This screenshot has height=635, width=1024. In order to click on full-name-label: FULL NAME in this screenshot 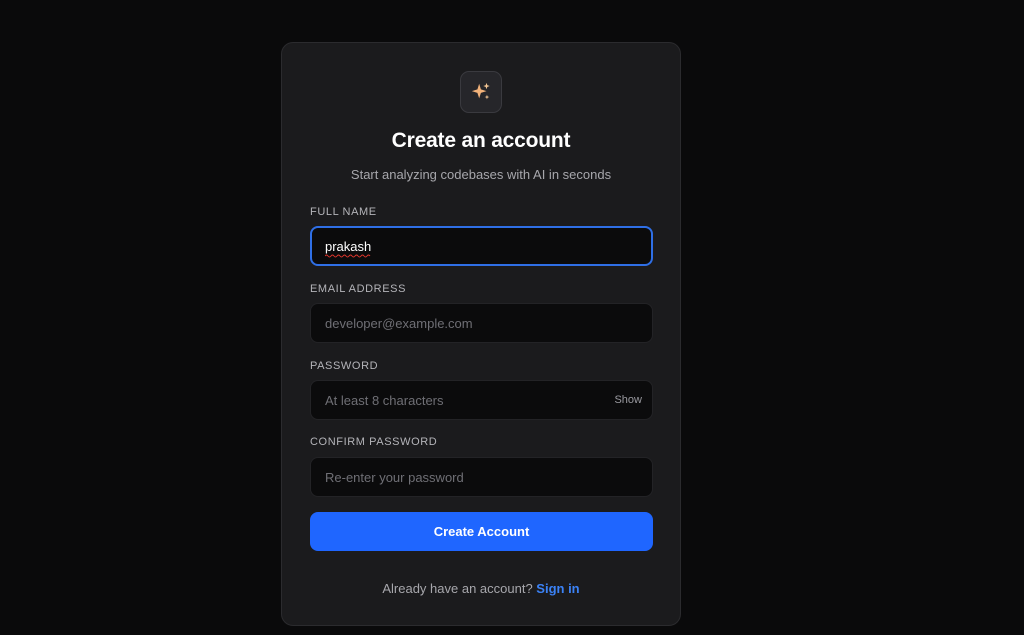, I will do `click(343, 212)`.